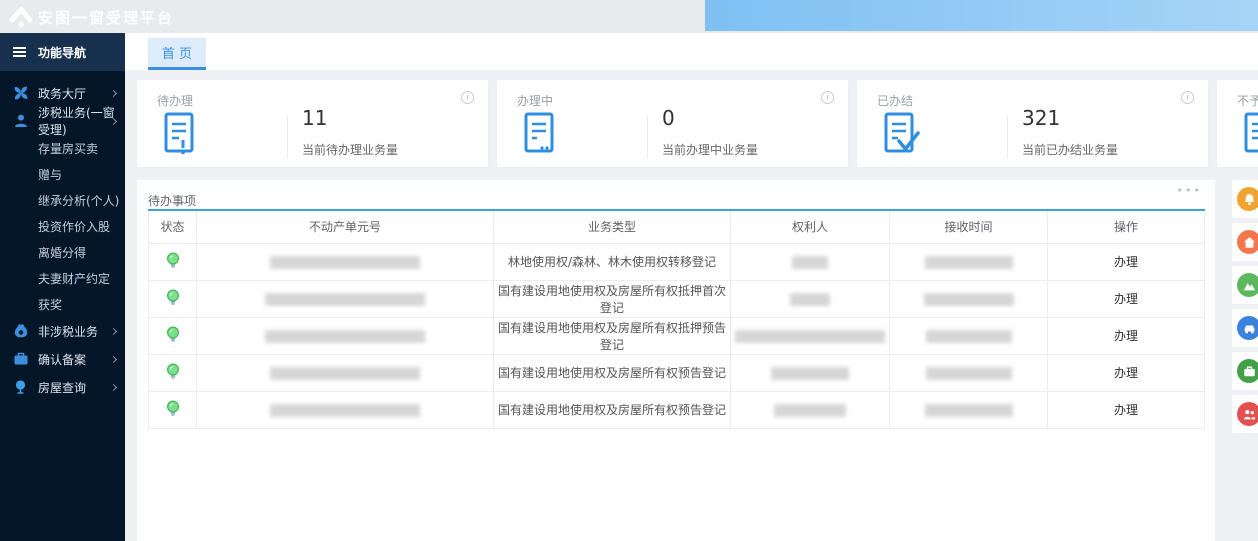 This screenshot has width=1258, height=541. What do you see at coordinates (62, 148) in the screenshot?
I see `sidebar-item-existing-house-sale: 存量房买卖` at bounding box center [62, 148].